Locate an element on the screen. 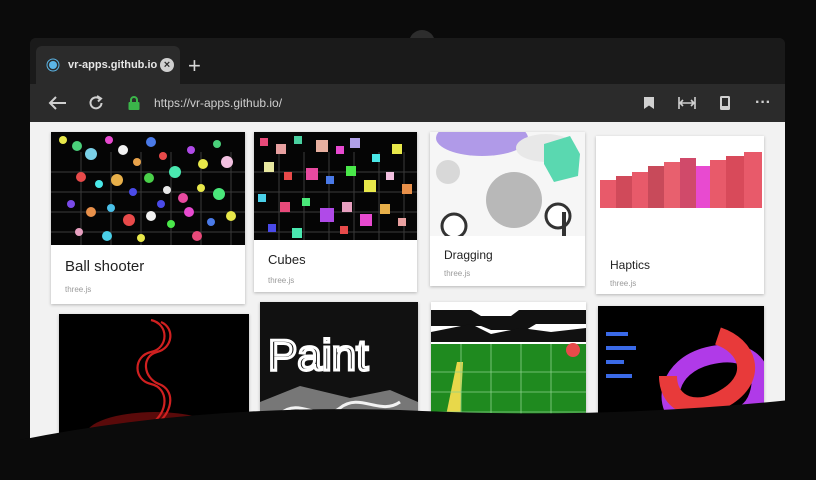 The height and width of the screenshot is (480, 816). tab-title: vr-apps.github.io is located at coordinates (113, 65).